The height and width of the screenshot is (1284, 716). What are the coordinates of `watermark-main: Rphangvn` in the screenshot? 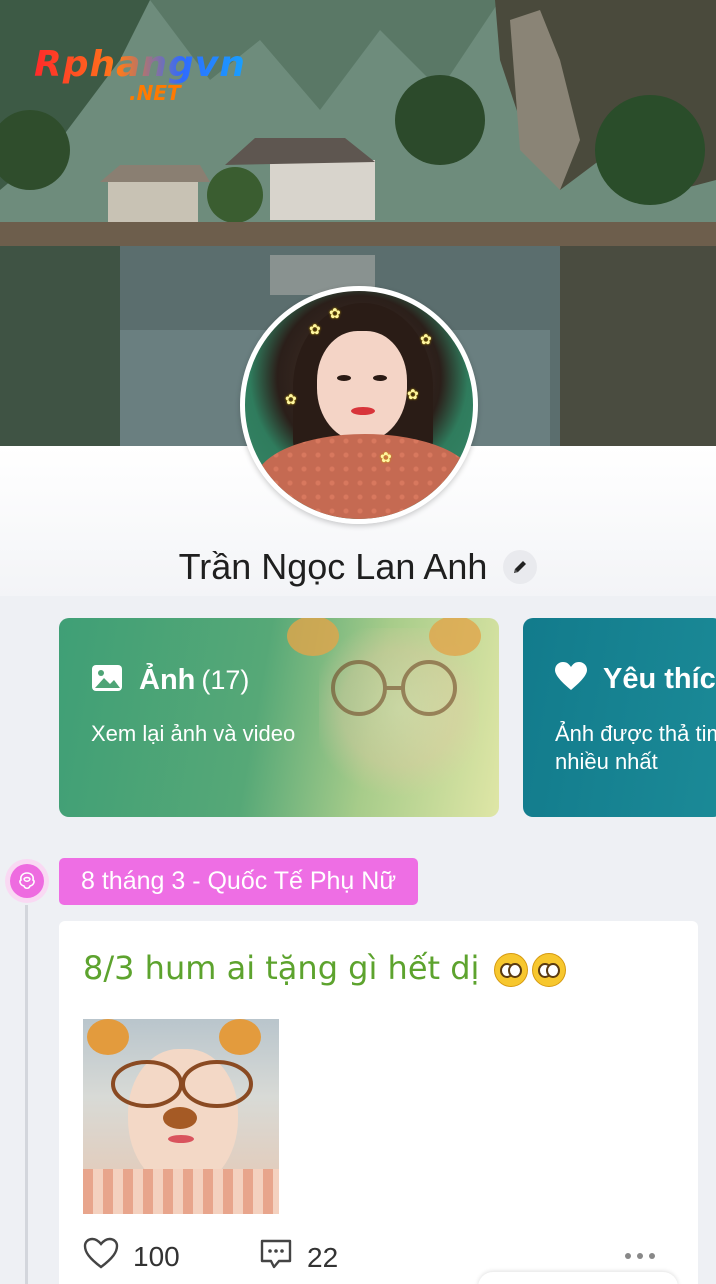 It's located at (140, 64).